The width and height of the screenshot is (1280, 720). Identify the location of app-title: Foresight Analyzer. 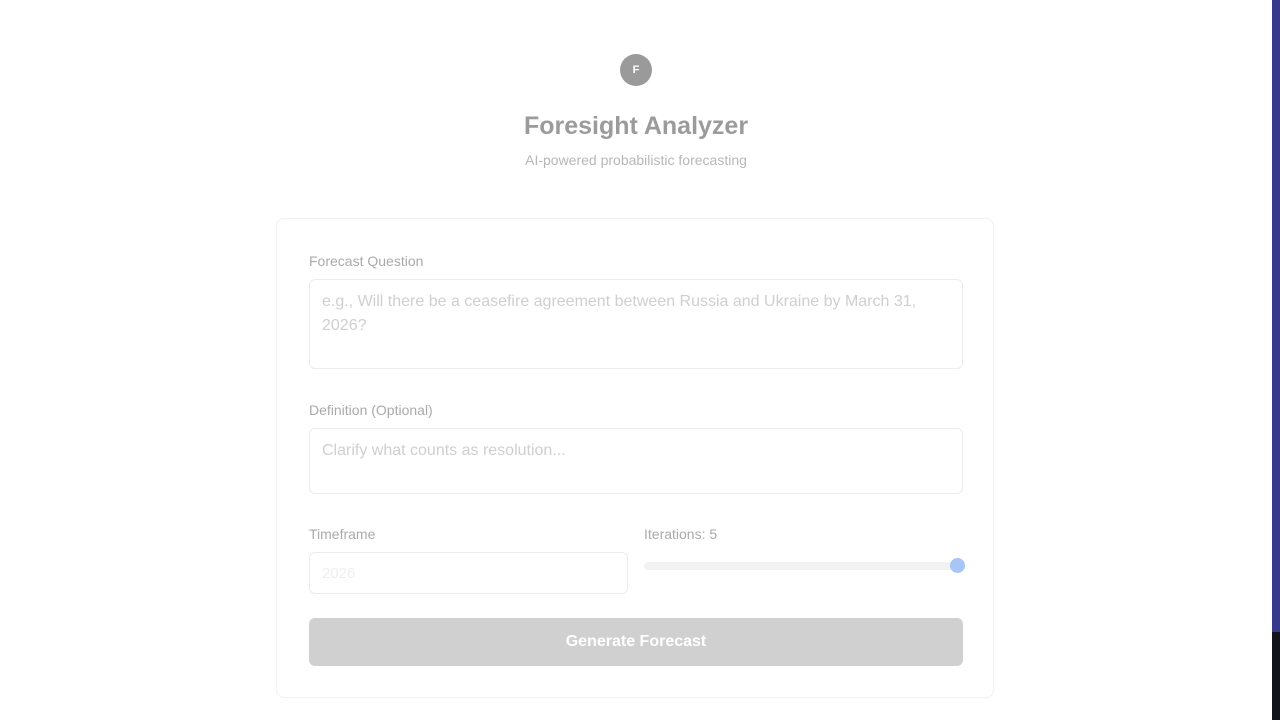
(636, 126).